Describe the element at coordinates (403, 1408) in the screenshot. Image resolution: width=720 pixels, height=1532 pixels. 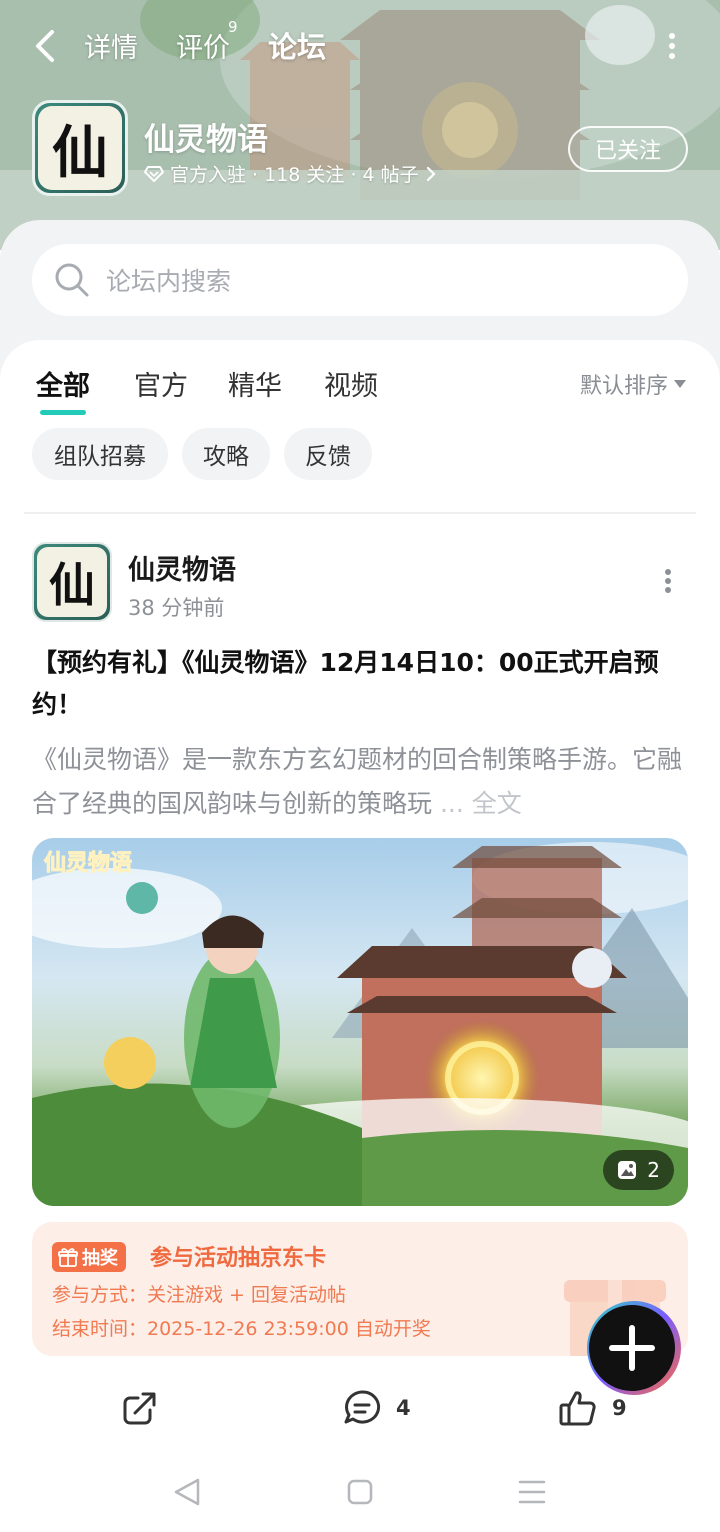
I see `comment-count: 4` at that location.